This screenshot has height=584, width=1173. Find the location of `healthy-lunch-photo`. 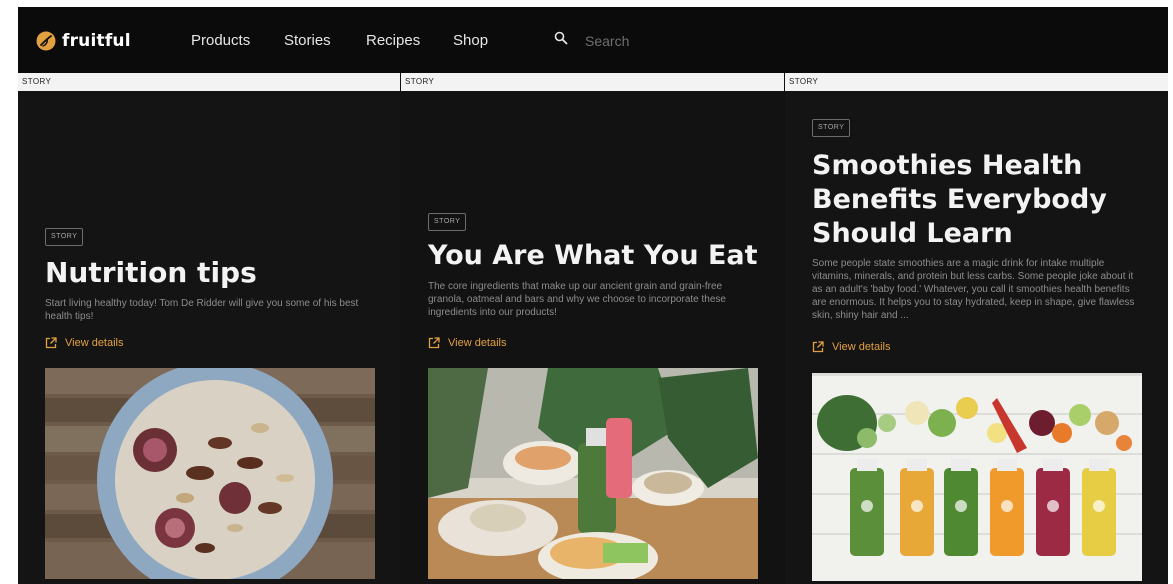

healthy-lunch-photo is located at coordinates (593, 473).